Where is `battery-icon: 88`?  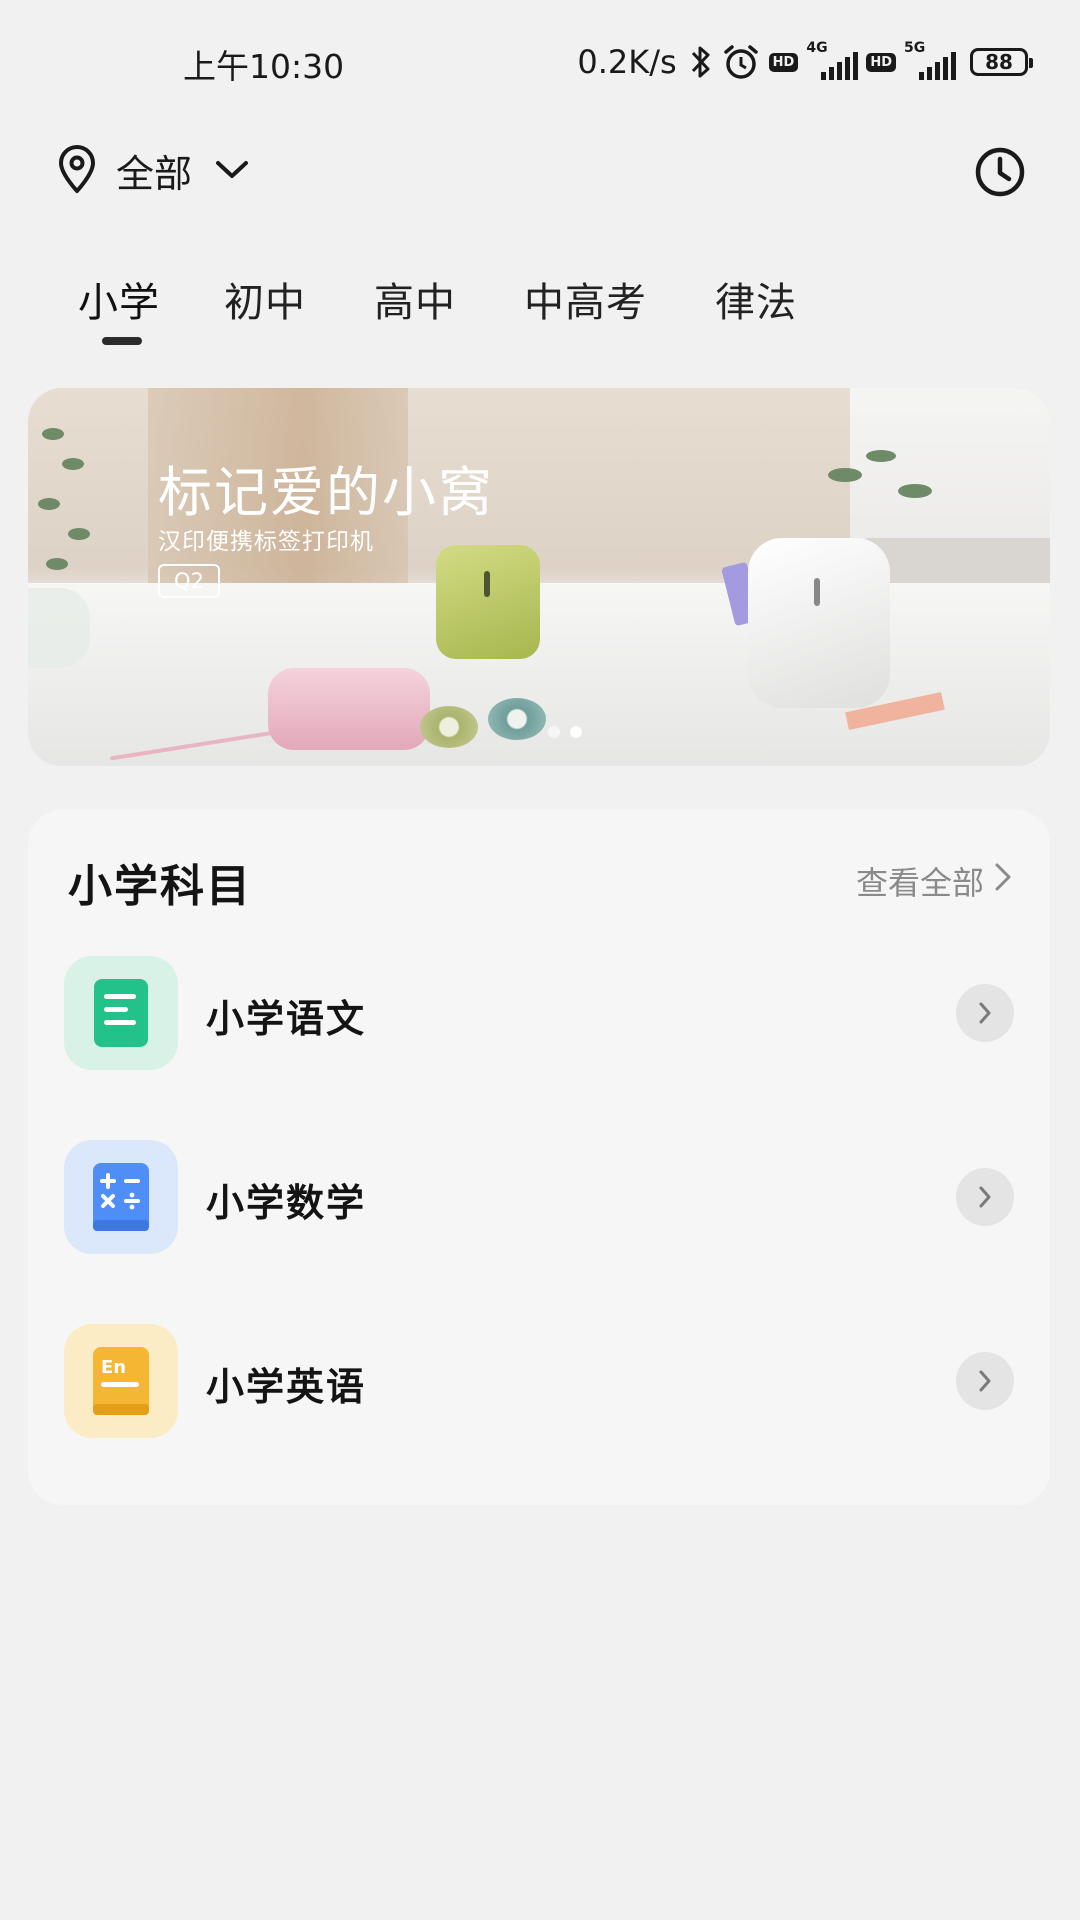 battery-icon: 88 is located at coordinates (1001, 62).